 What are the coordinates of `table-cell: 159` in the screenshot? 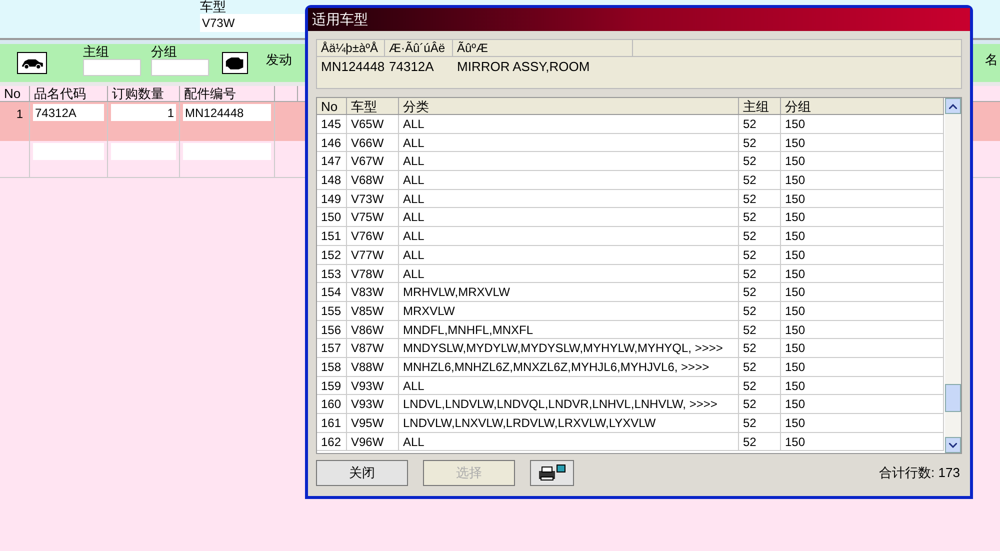 It's located at (332, 385).